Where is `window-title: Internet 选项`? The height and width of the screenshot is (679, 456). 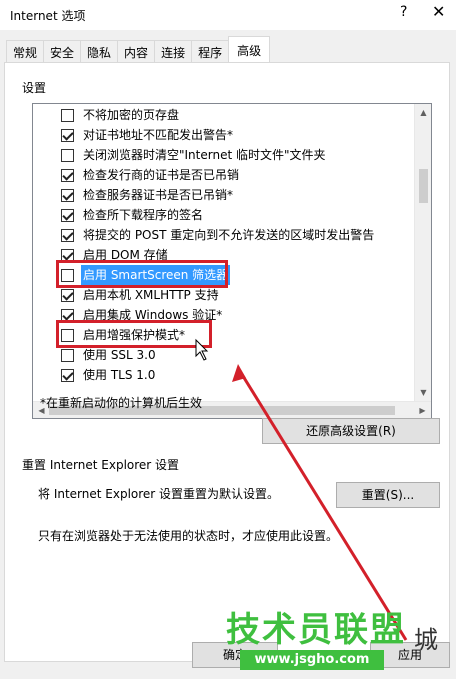
window-title: Internet 选项 is located at coordinates (48, 16).